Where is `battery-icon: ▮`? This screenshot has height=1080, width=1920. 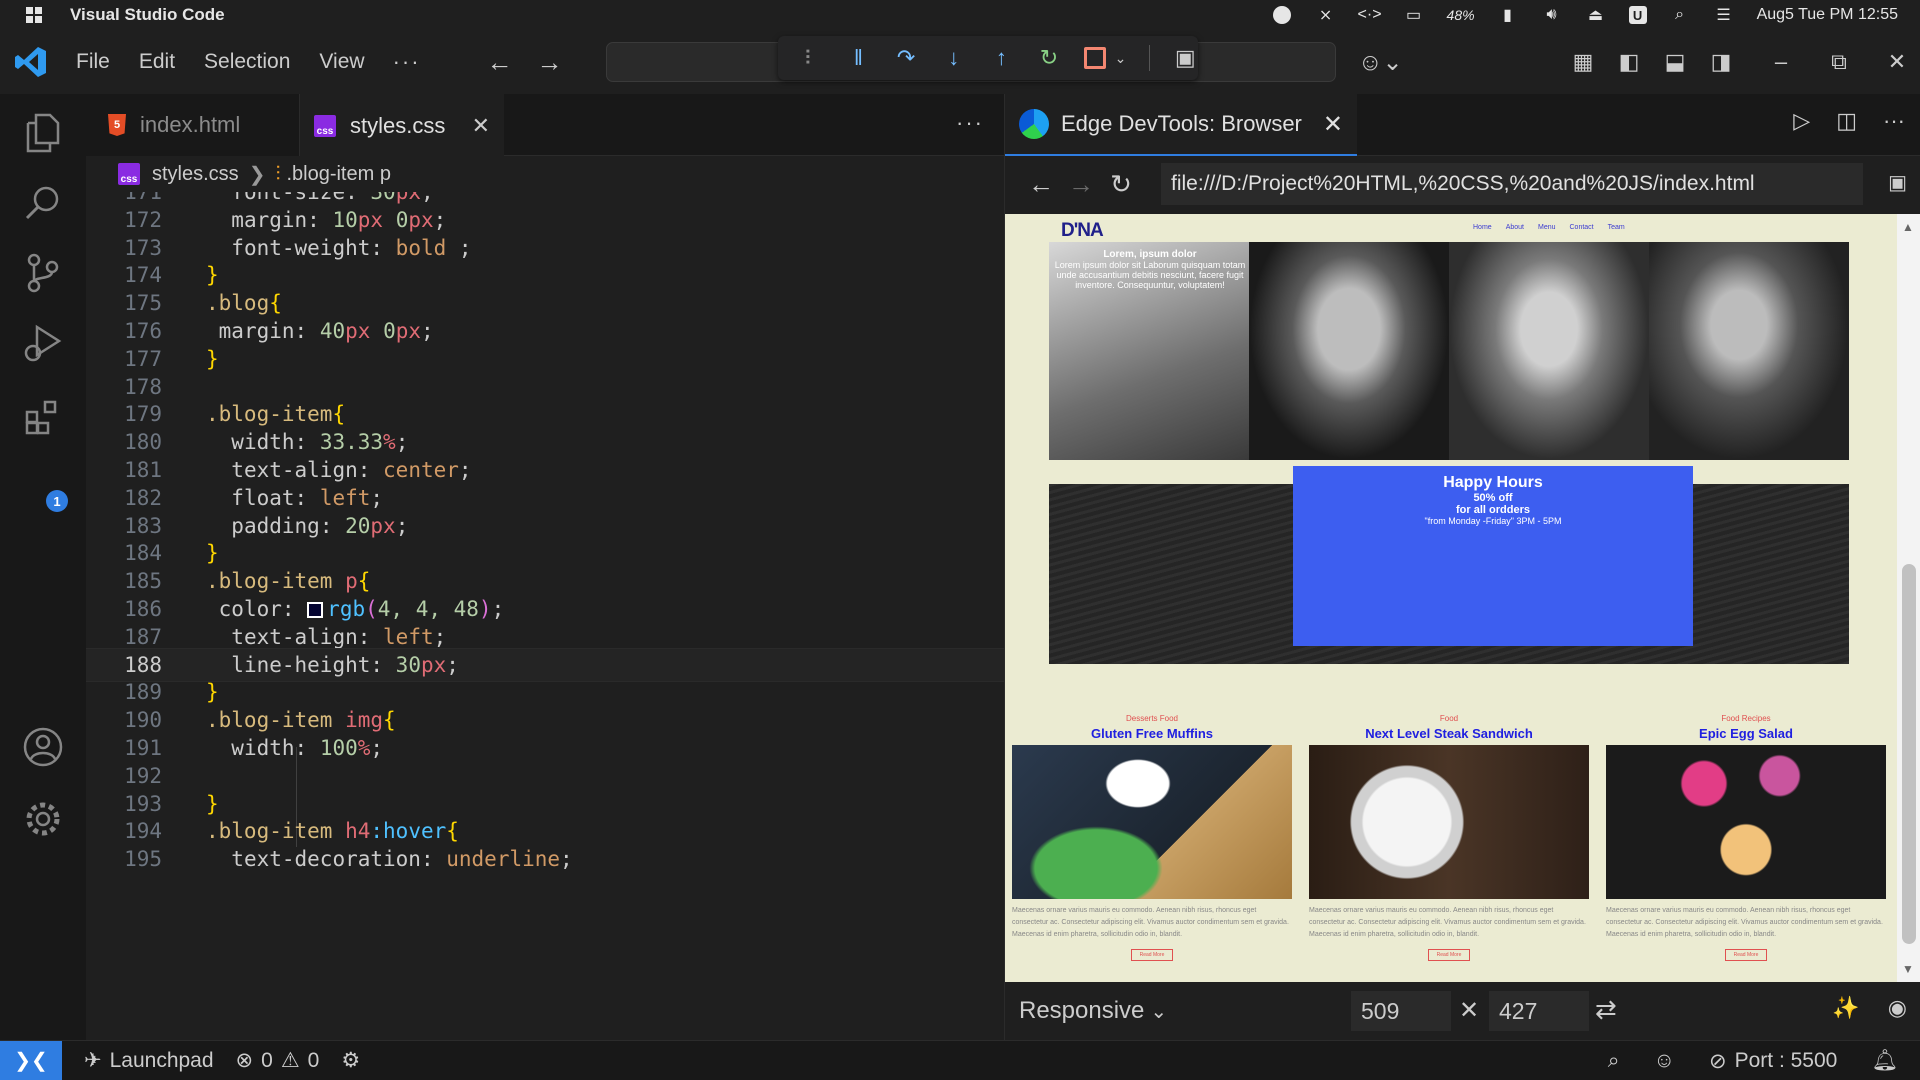 battery-icon: ▮ is located at coordinates (1508, 15).